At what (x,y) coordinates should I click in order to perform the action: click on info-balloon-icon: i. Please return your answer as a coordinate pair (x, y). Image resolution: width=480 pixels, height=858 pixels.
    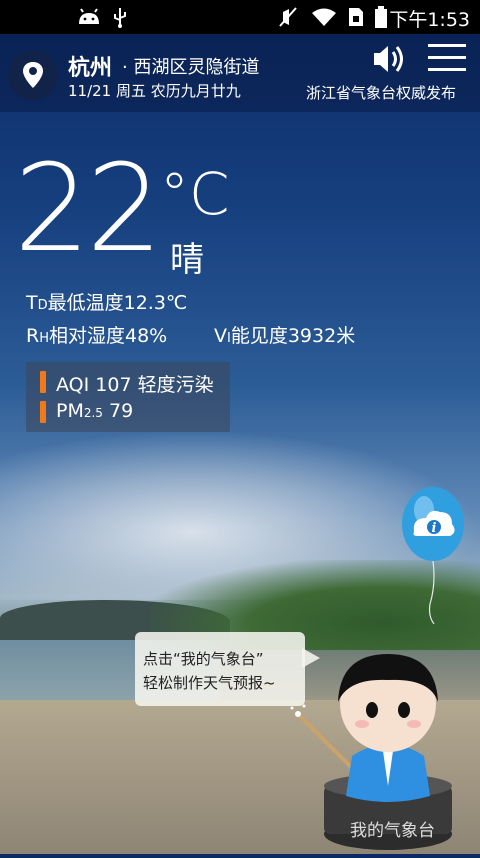
    Looking at the image, I should click on (433, 556).